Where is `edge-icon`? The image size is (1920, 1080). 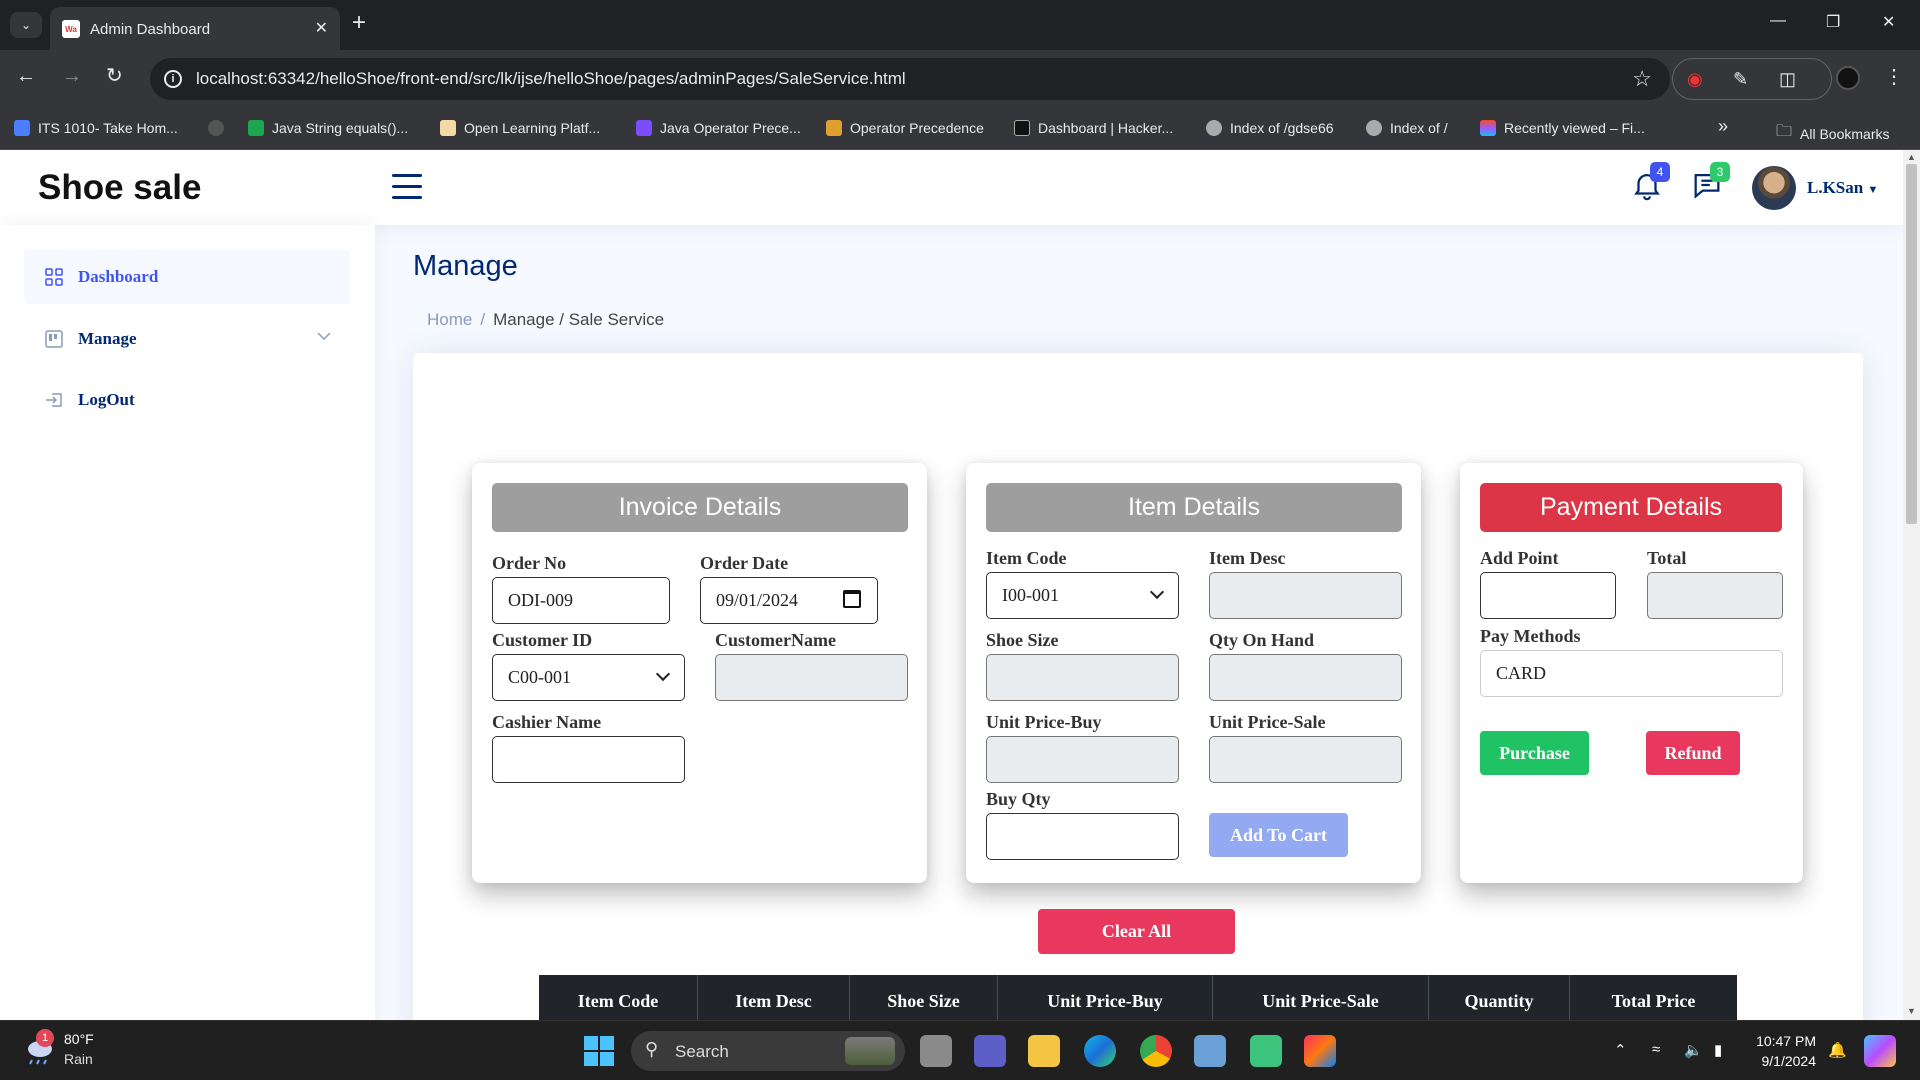 edge-icon is located at coordinates (1100, 1051).